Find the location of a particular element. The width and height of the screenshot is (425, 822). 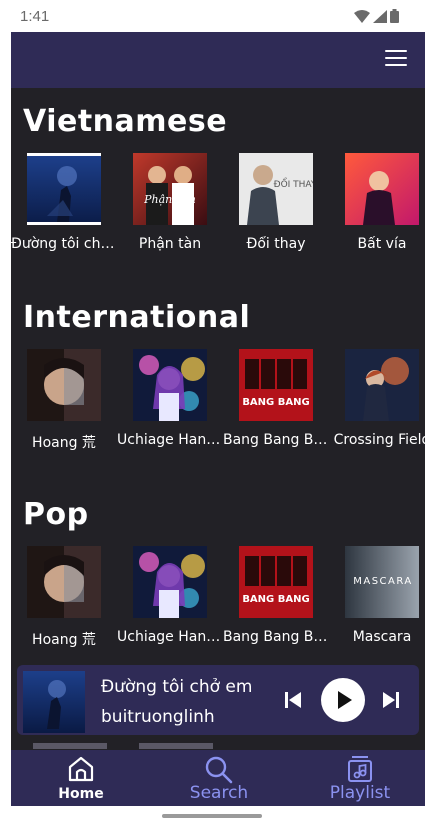

album-title: Bất vía is located at coordinates (382, 244).